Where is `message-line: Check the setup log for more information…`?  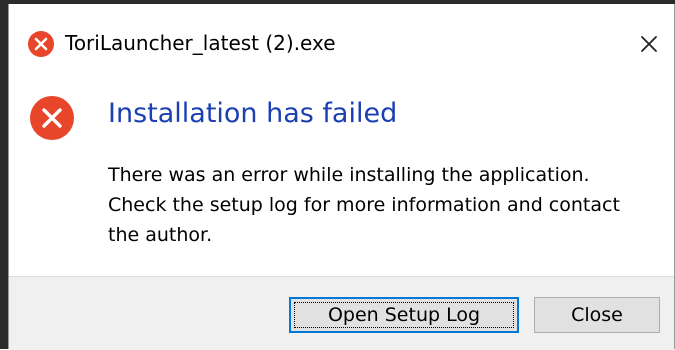
message-line: Check the setup log for more information… is located at coordinates (364, 205).